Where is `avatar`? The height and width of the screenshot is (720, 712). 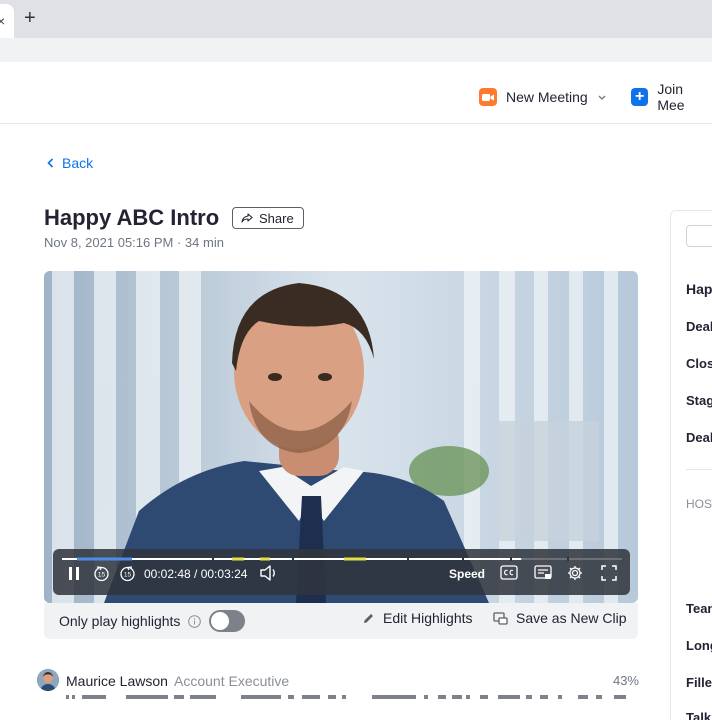
avatar is located at coordinates (48, 680).